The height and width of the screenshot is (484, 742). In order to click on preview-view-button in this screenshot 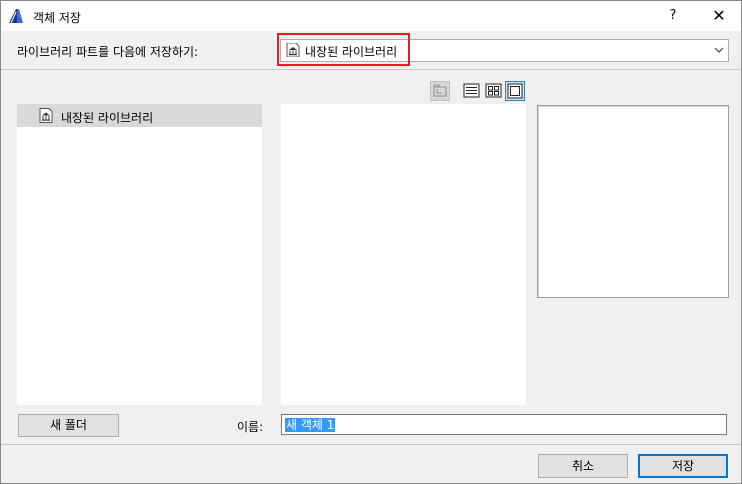, I will do `click(515, 91)`.